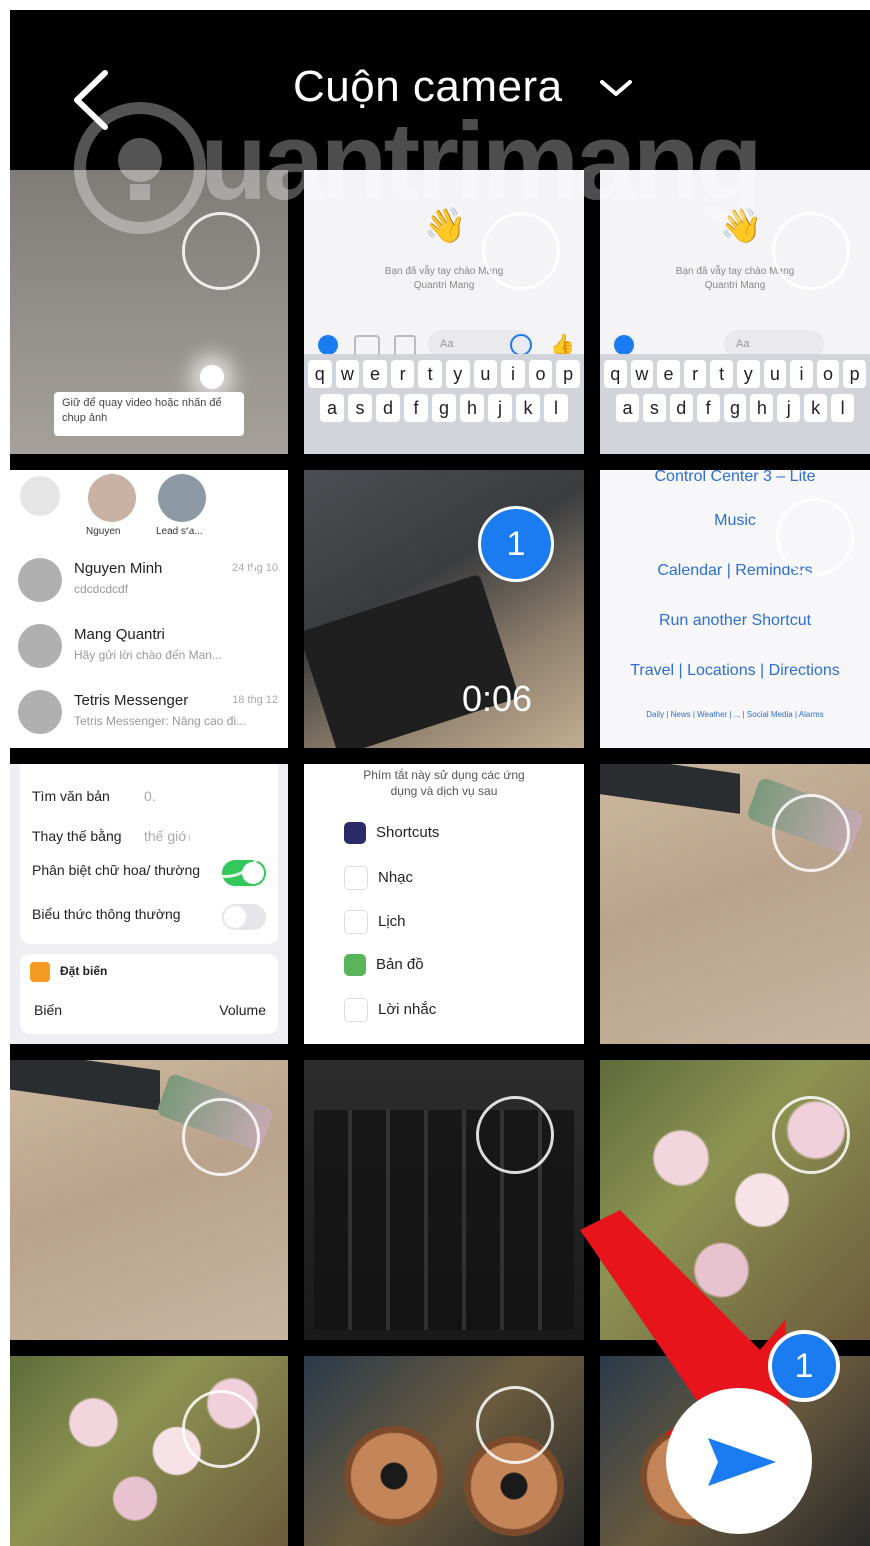  What do you see at coordinates (739, 1461) in the screenshot?
I see `send-button` at bounding box center [739, 1461].